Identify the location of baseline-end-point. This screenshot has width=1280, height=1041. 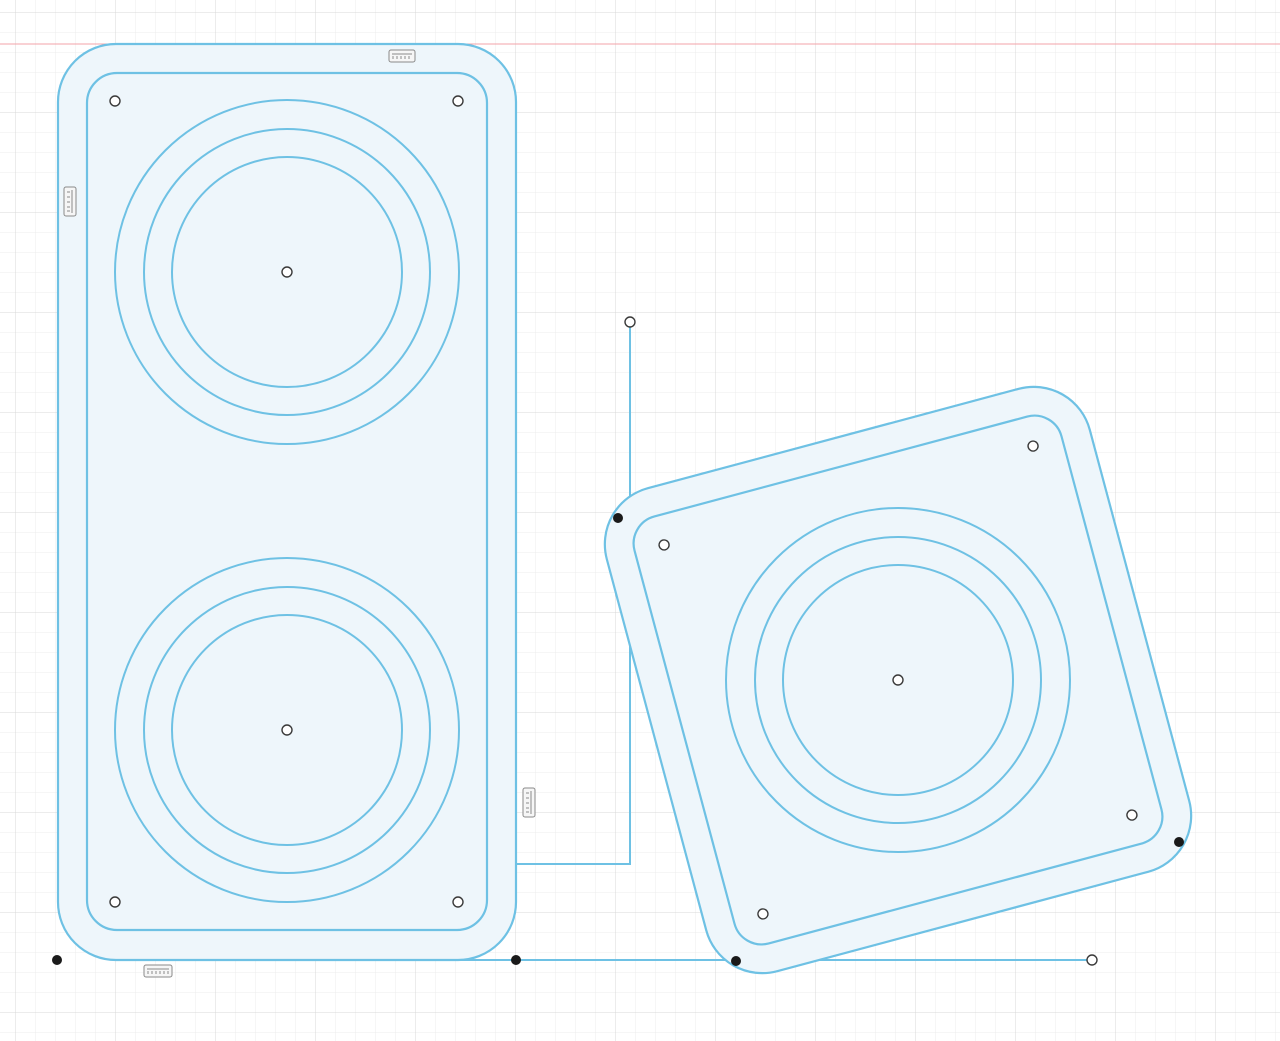
(1092, 960).